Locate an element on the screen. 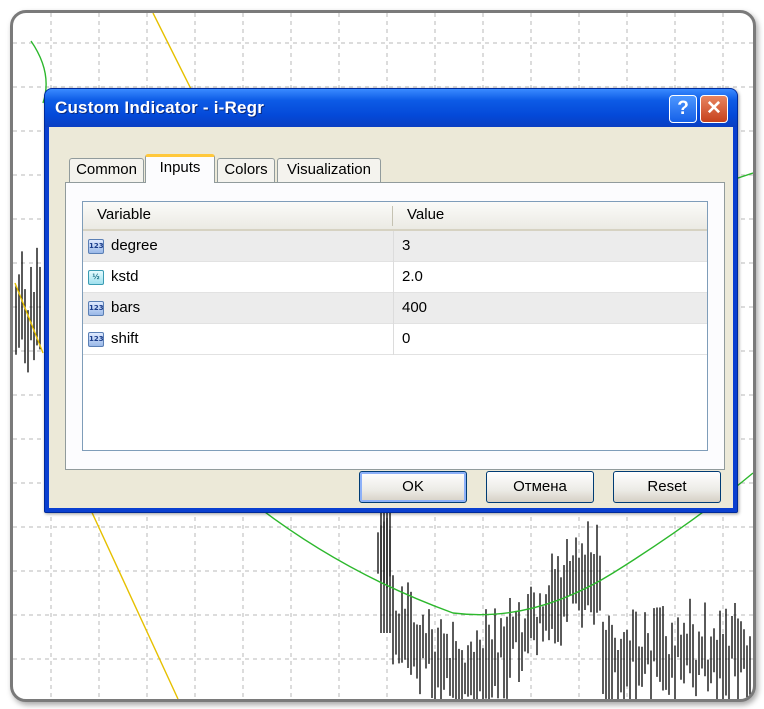 Image resolution: width=764 pixels, height=709 pixels. variable-name: shift is located at coordinates (125, 338).